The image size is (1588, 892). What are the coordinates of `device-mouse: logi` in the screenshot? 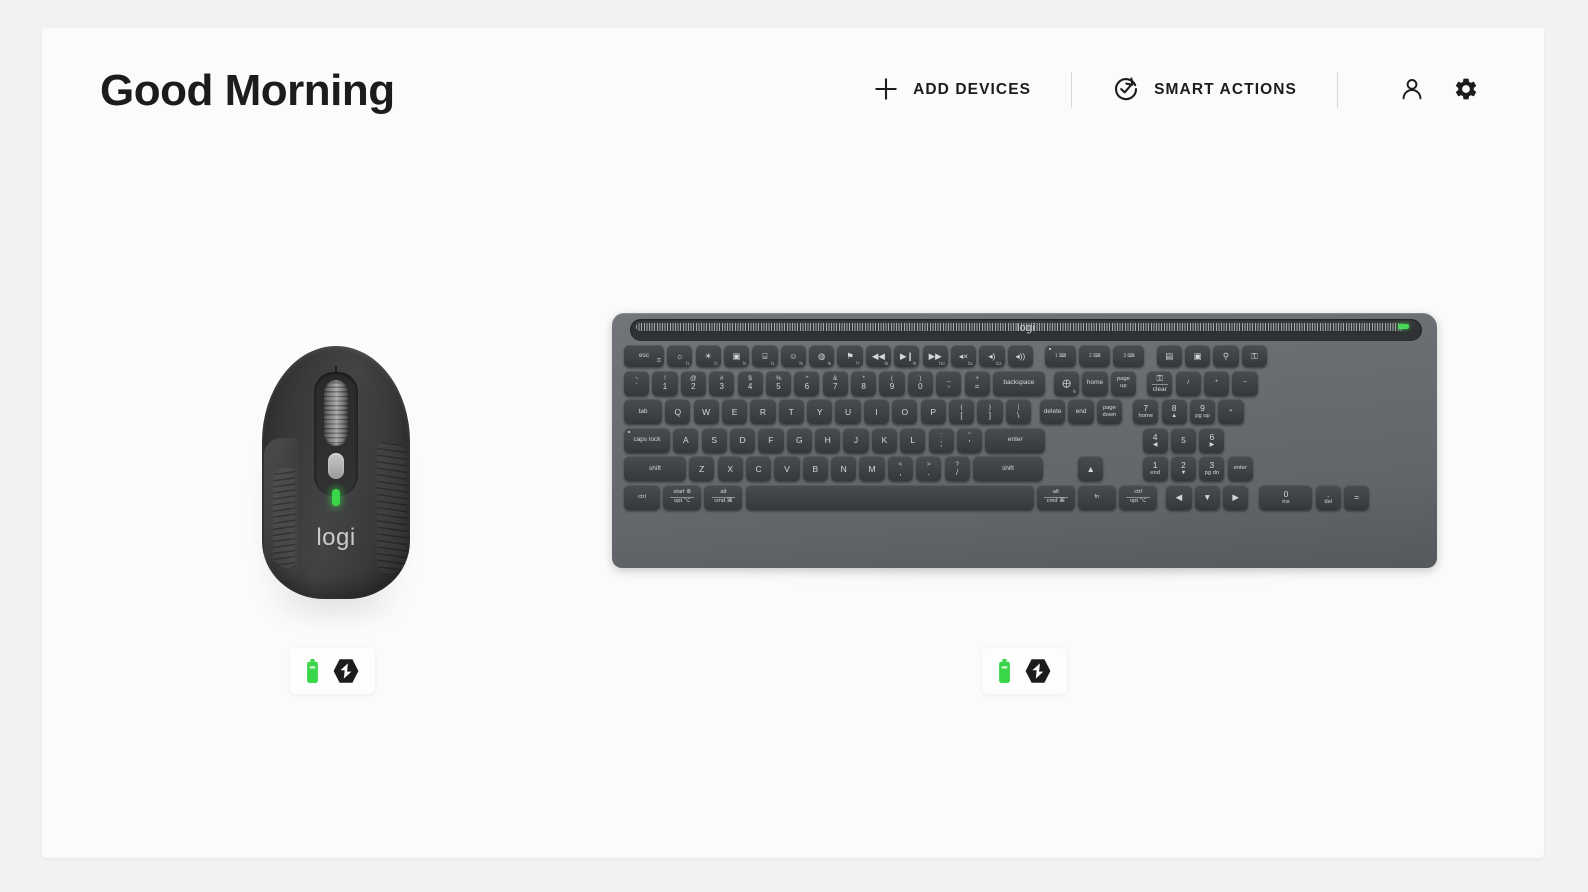 It's located at (337, 511).